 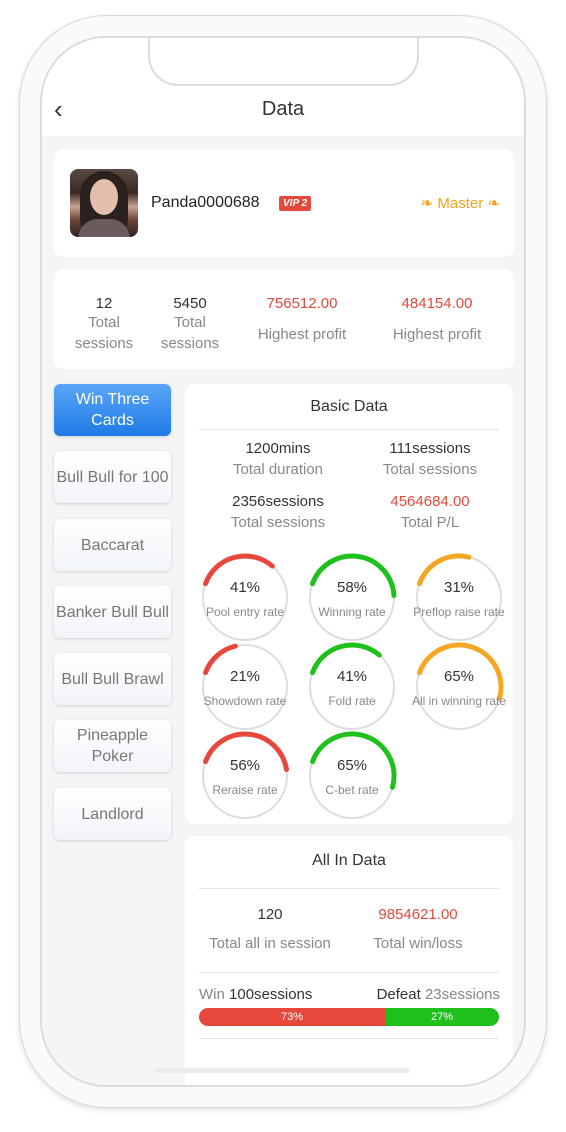 I want to click on tab-landlord: Landlord, so click(x=112, y=814).